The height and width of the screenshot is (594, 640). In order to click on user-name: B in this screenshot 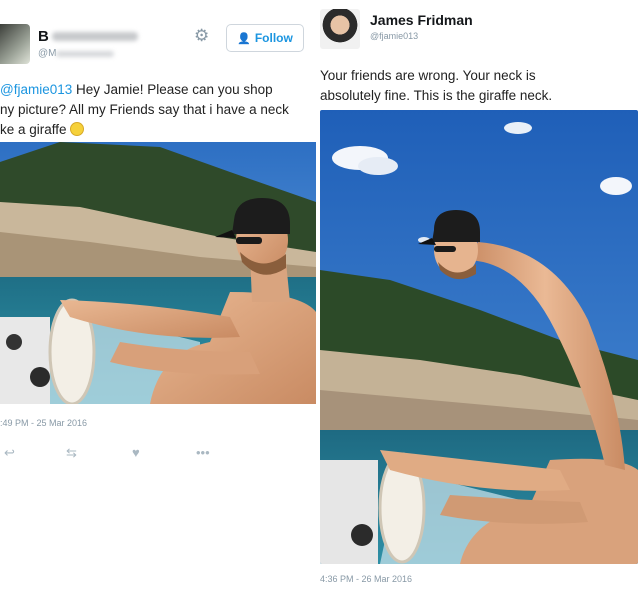, I will do `click(43, 36)`.